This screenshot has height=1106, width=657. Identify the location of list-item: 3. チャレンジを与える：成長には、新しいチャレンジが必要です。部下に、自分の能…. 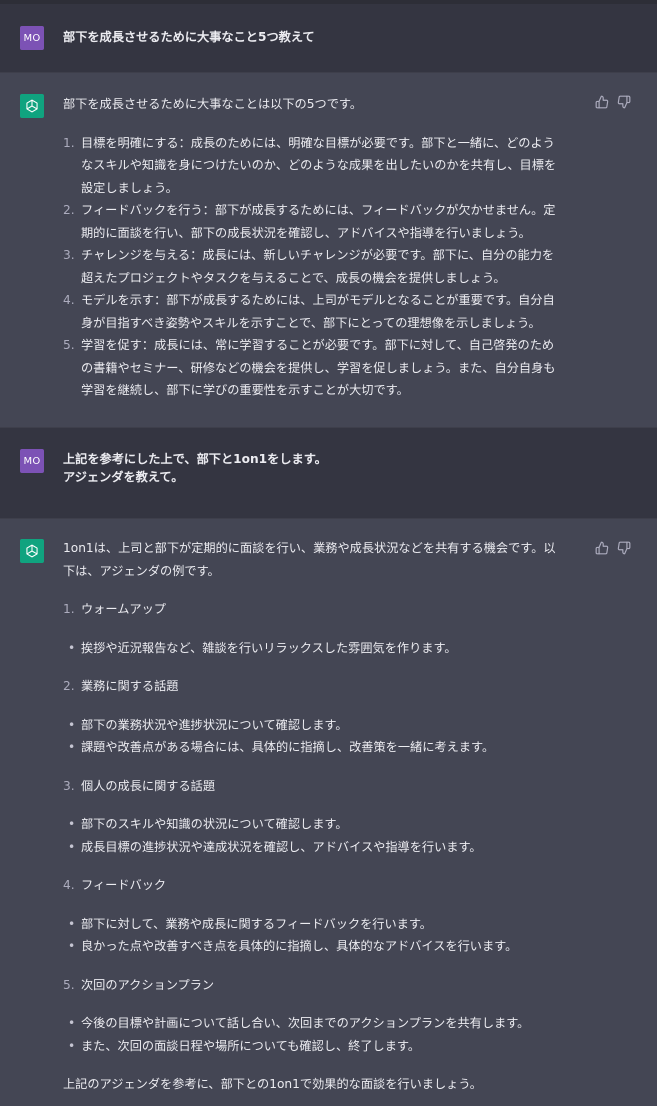
(322, 266).